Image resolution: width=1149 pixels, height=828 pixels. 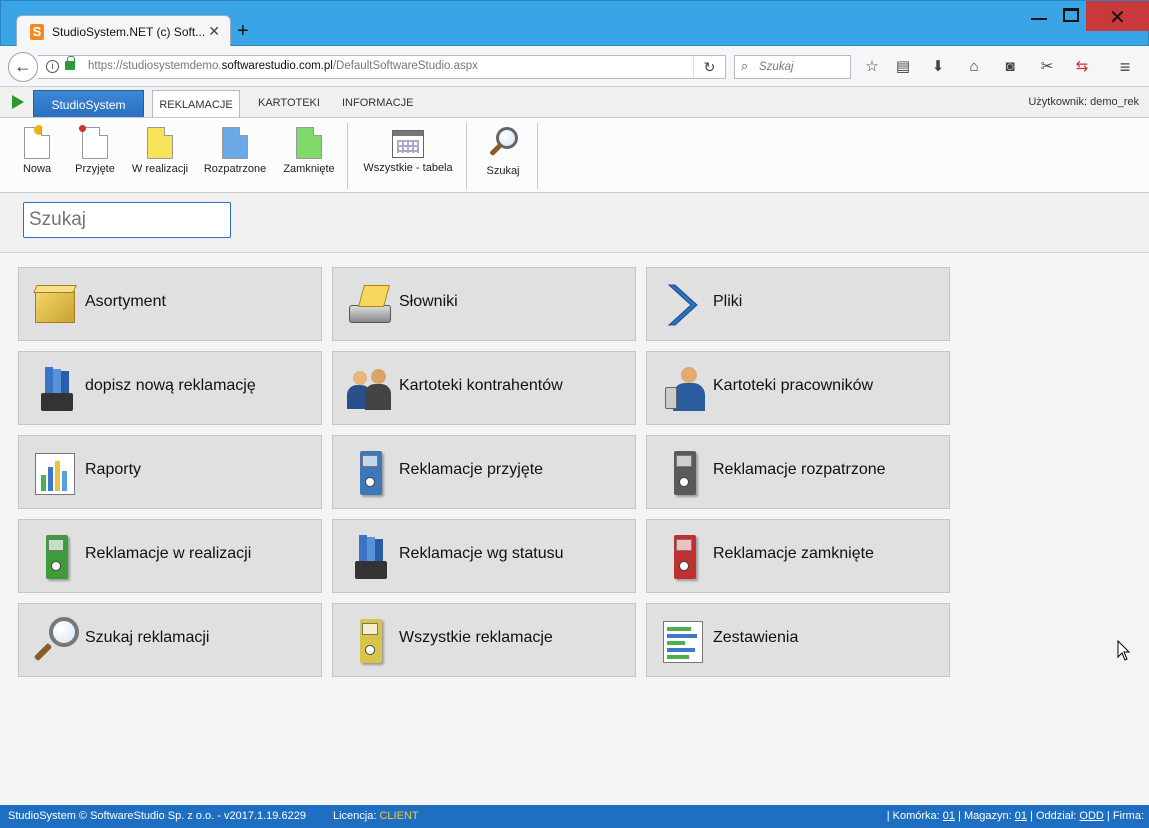 What do you see at coordinates (170, 472) in the screenshot?
I see `tile-raporty: Raporty` at bounding box center [170, 472].